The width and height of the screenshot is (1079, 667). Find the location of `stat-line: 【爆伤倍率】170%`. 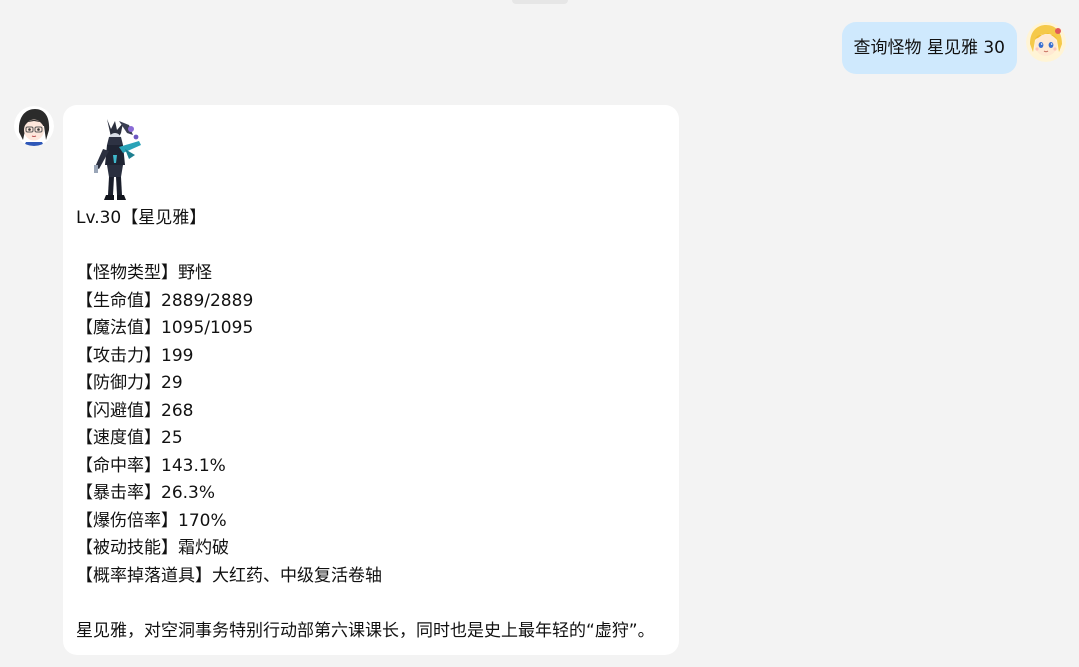

stat-line: 【爆伤倍率】170% is located at coordinates (151, 520).